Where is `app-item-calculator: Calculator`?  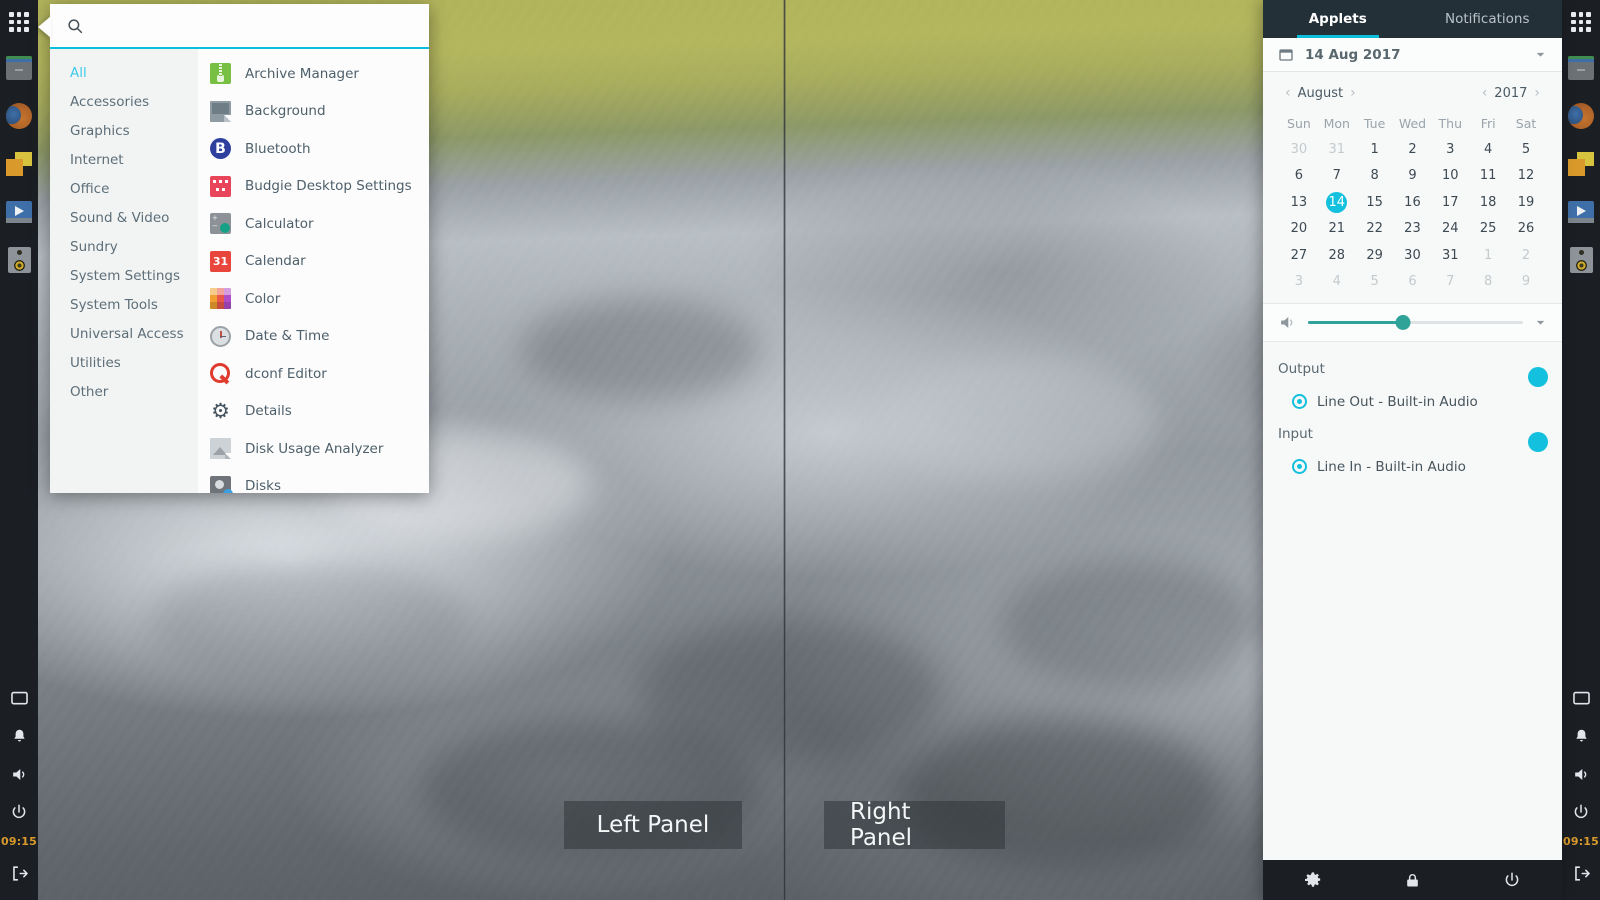
app-item-calculator: Calculator is located at coordinates (313, 224).